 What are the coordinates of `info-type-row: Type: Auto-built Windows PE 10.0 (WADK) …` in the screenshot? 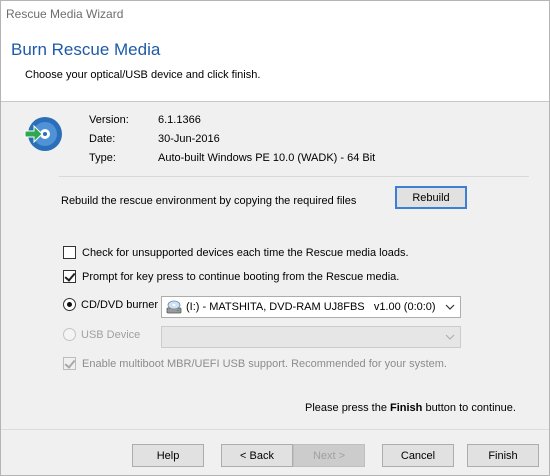 It's located at (299, 160).